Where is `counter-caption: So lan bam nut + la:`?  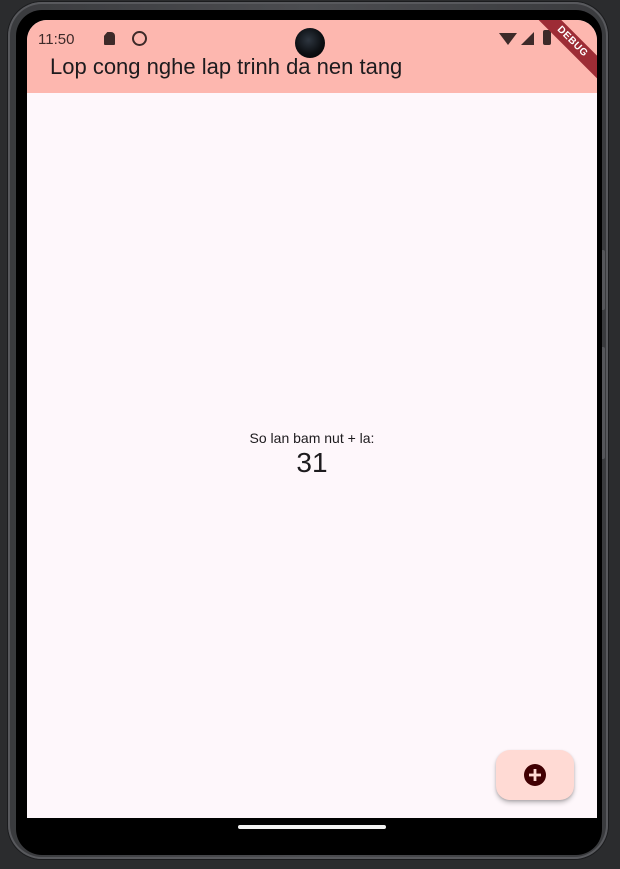 counter-caption: So lan bam nut + la: is located at coordinates (312, 438).